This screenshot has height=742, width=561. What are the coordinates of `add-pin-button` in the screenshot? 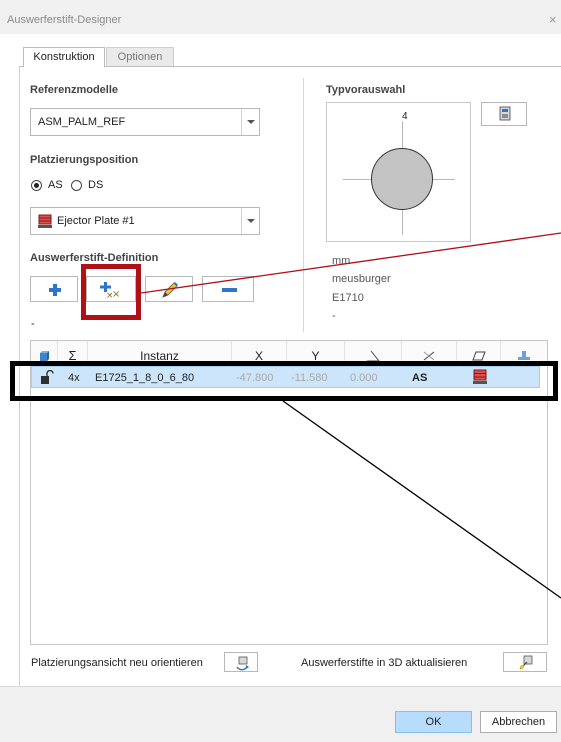 It's located at (54, 289).